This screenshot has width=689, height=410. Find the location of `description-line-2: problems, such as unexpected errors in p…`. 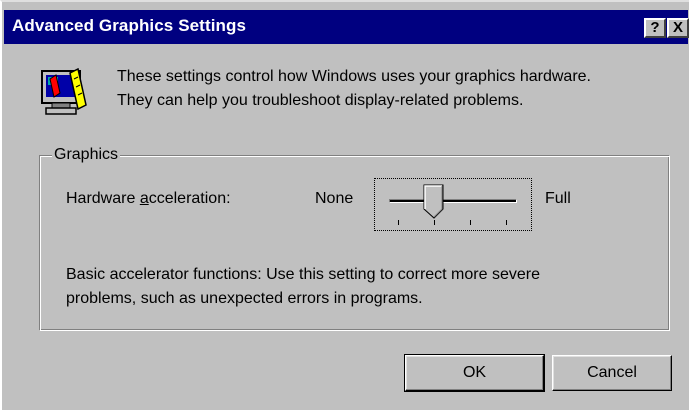

description-line-2: problems, such as unexpected errors in p… is located at coordinates (244, 298).